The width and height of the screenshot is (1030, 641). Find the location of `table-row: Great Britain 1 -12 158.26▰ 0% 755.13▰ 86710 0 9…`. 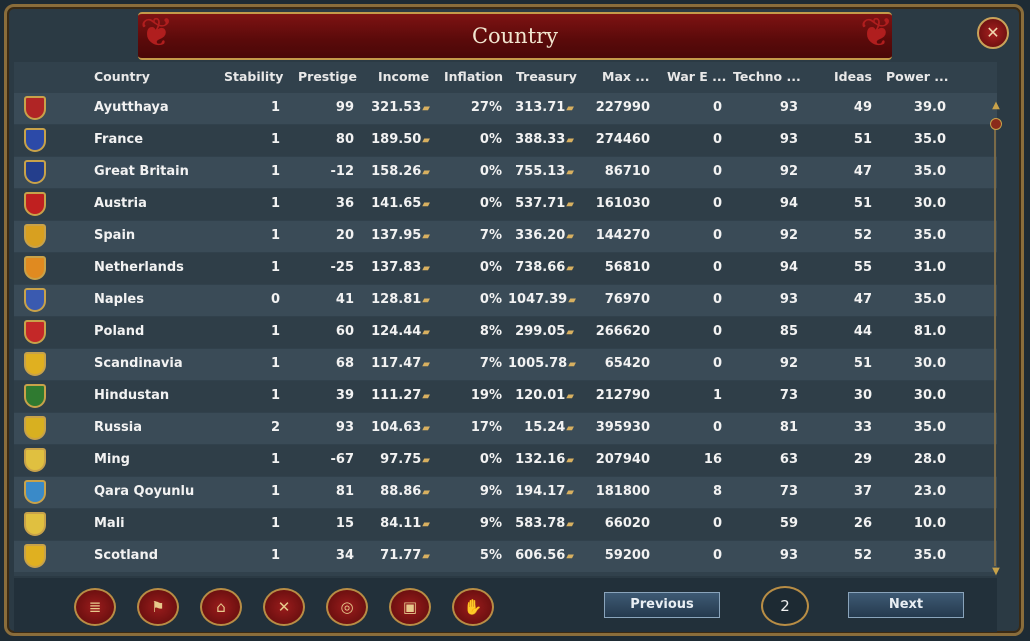

table-row: Great Britain 1 -12 158.26▰ 0% 755.13▰ 86710 0 9… is located at coordinates (505, 172).